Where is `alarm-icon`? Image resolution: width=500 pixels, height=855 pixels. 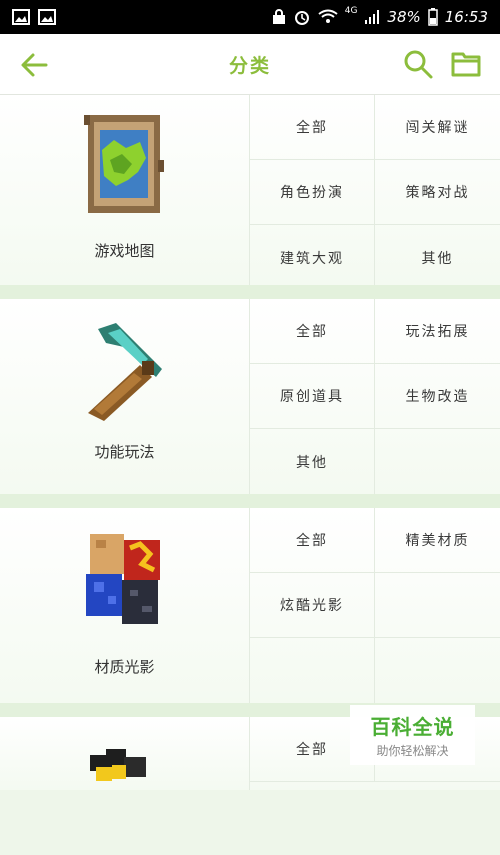
alarm-icon is located at coordinates (301, 18).